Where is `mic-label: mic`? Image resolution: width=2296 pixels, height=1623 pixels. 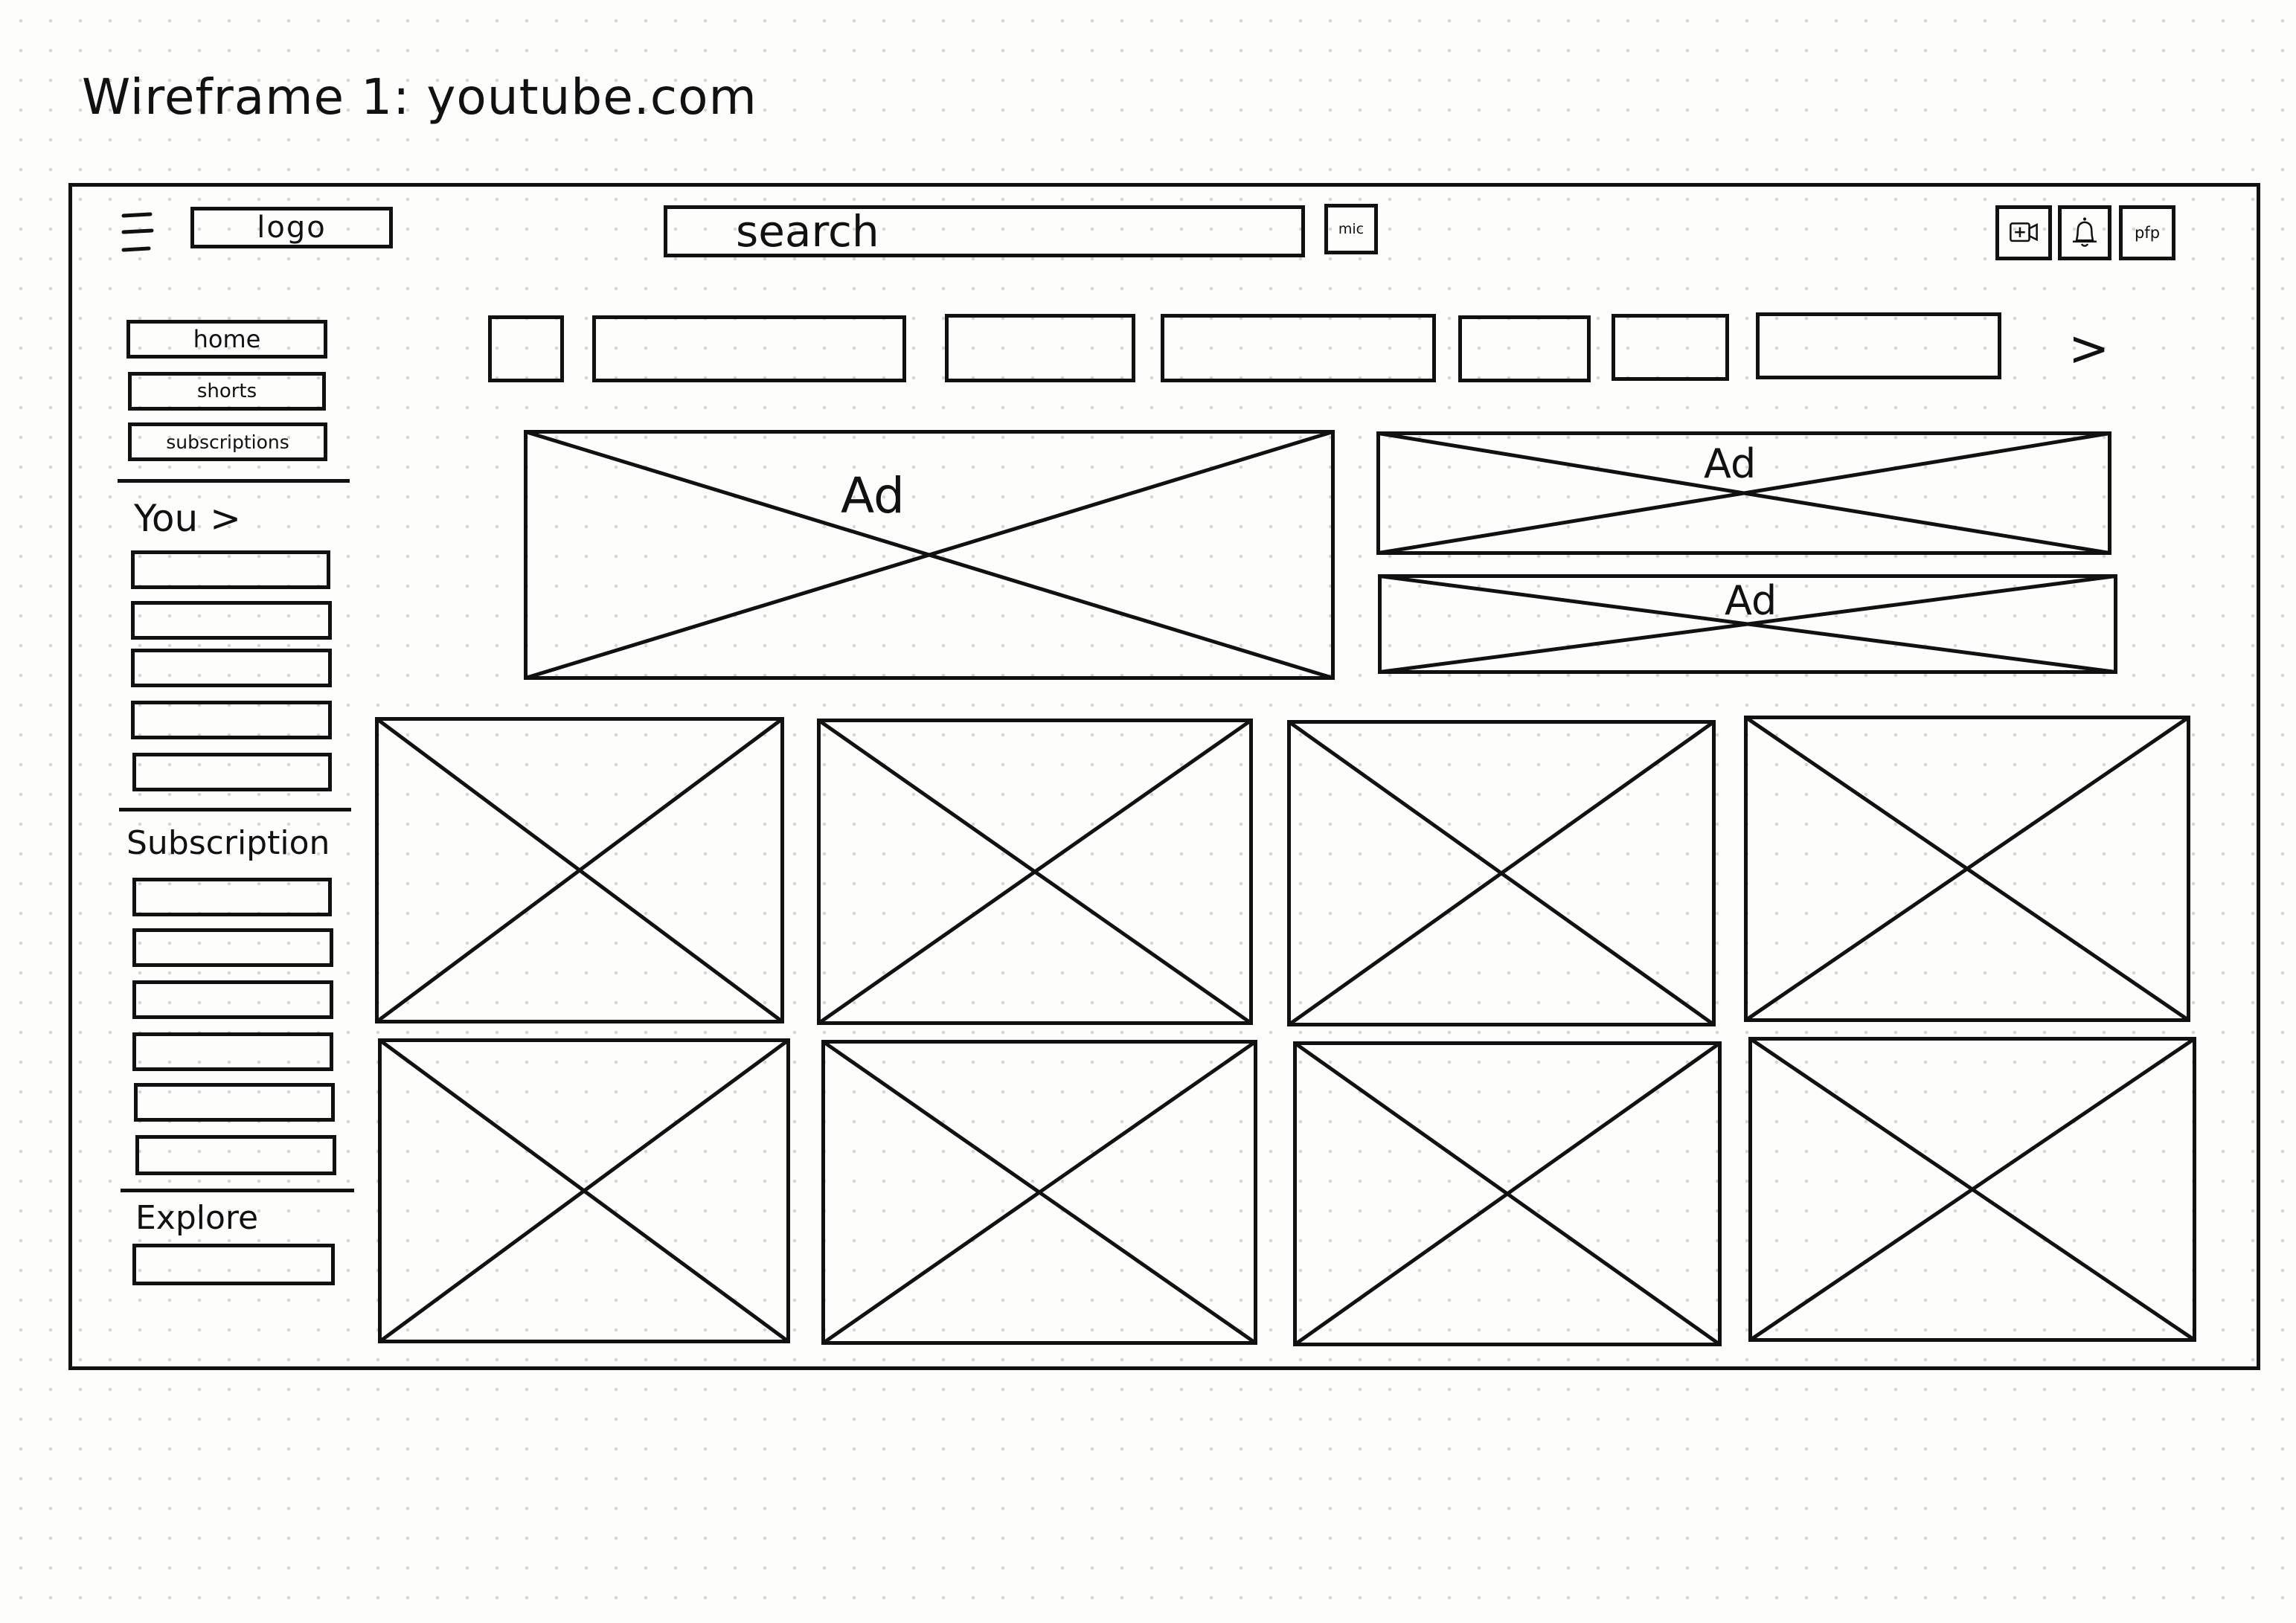 mic-label: mic is located at coordinates (1351, 229).